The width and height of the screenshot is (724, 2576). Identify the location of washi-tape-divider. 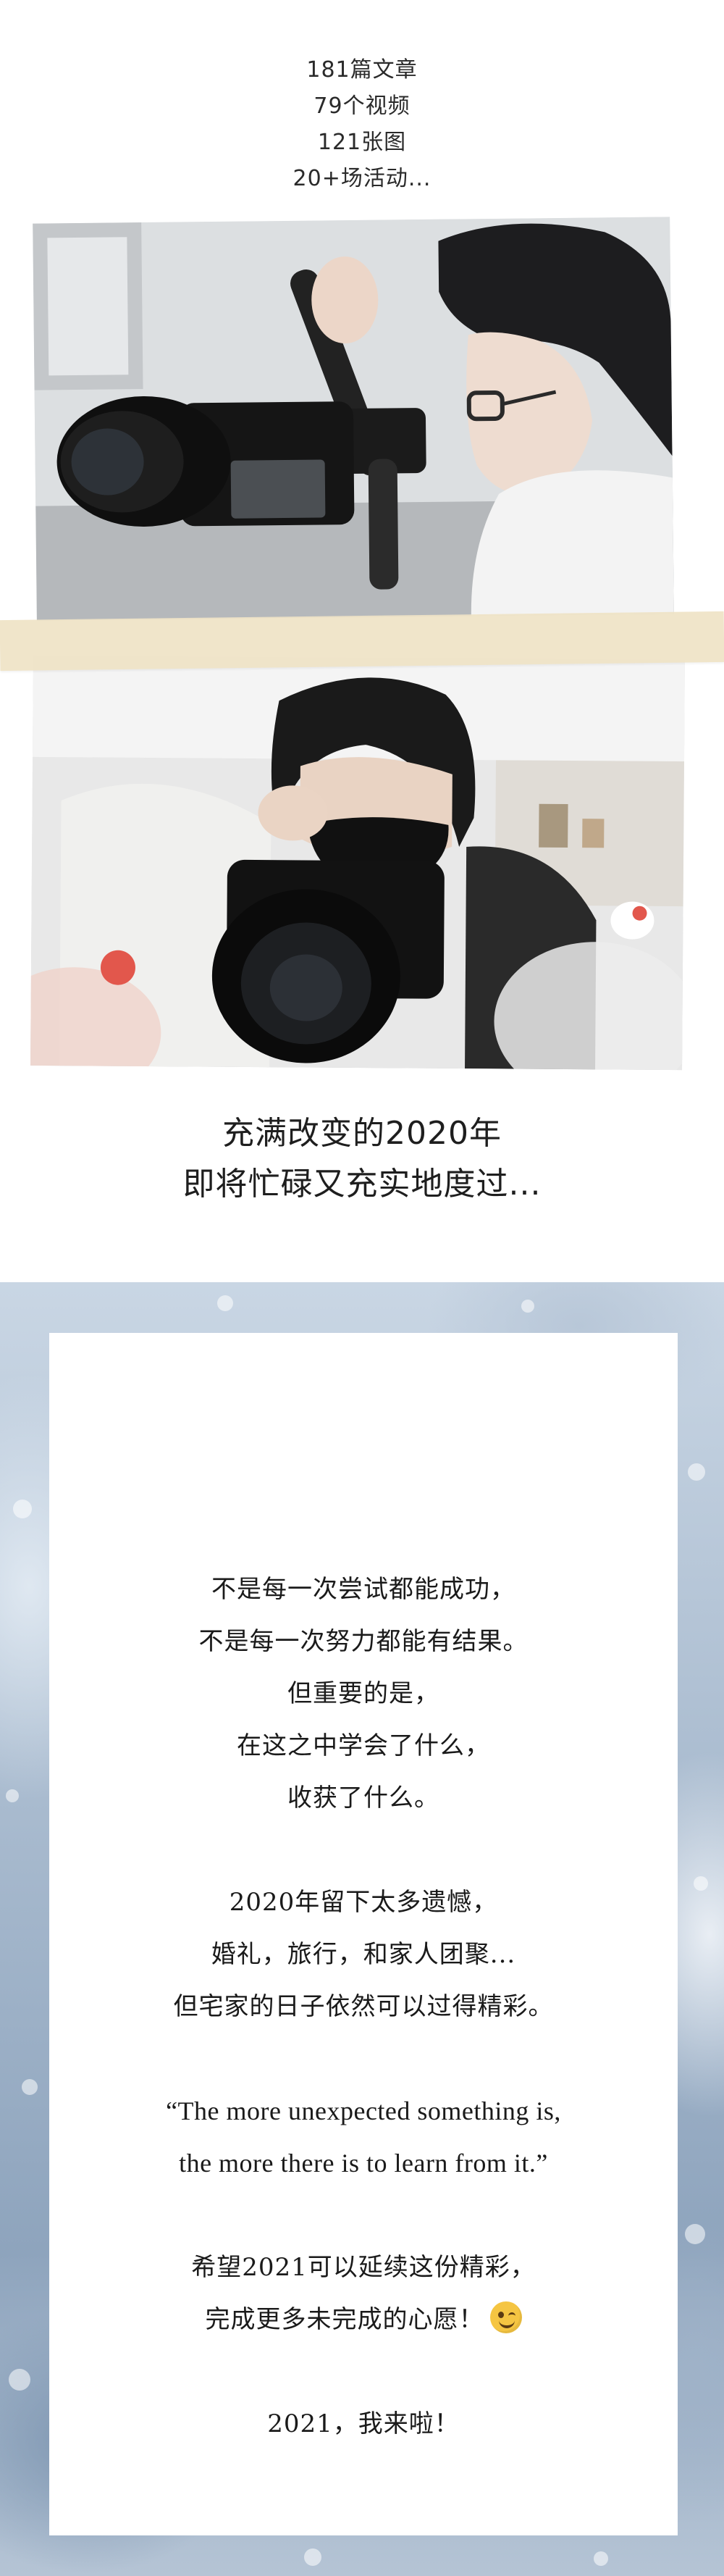
(362, 641).